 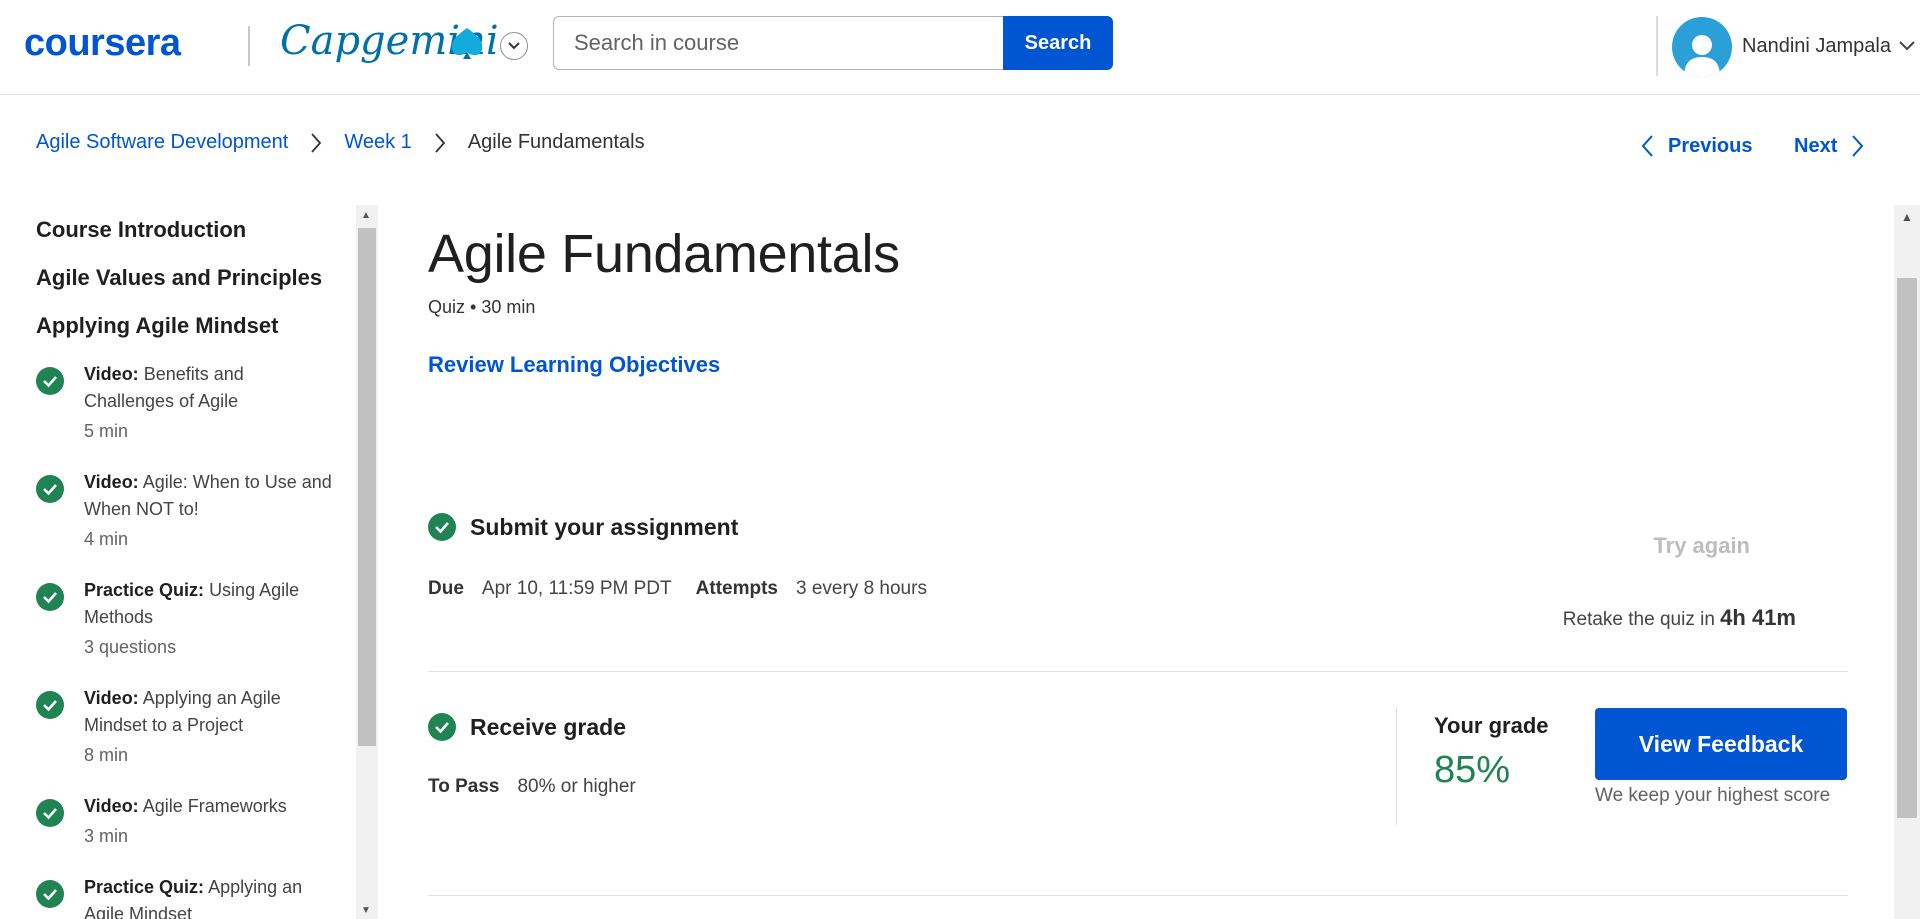 I want to click on user-menu-chevron-icon, so click(x=1907, y=46).